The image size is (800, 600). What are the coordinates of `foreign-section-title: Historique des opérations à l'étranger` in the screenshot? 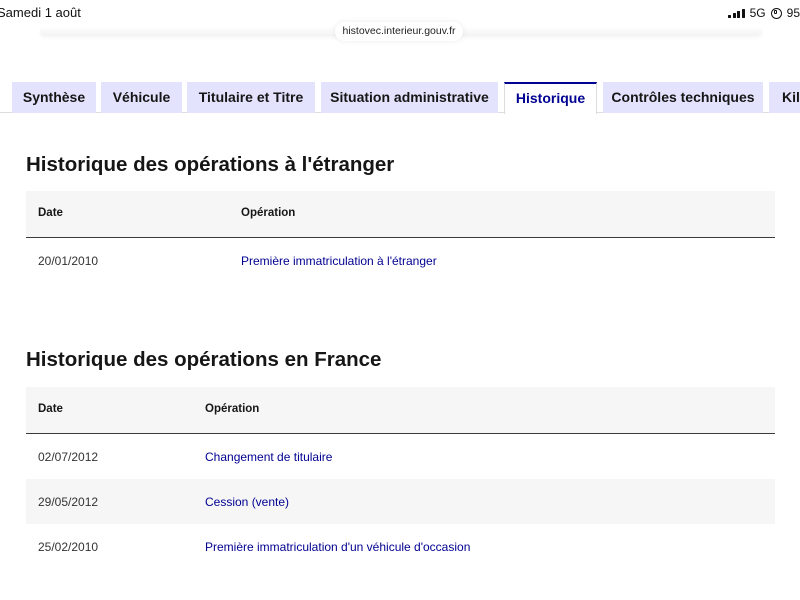 It's located at (210, 164).